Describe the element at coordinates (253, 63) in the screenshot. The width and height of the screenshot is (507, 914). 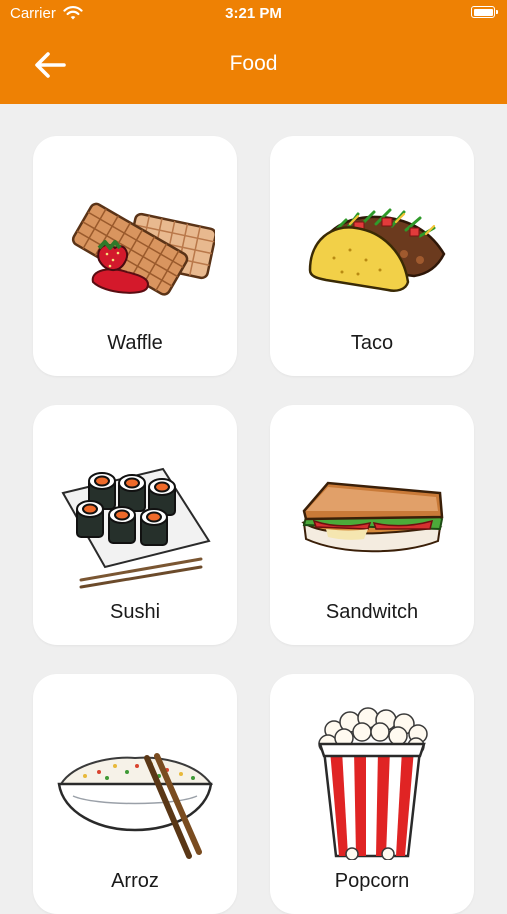
I see `page-title: Food` at that location.